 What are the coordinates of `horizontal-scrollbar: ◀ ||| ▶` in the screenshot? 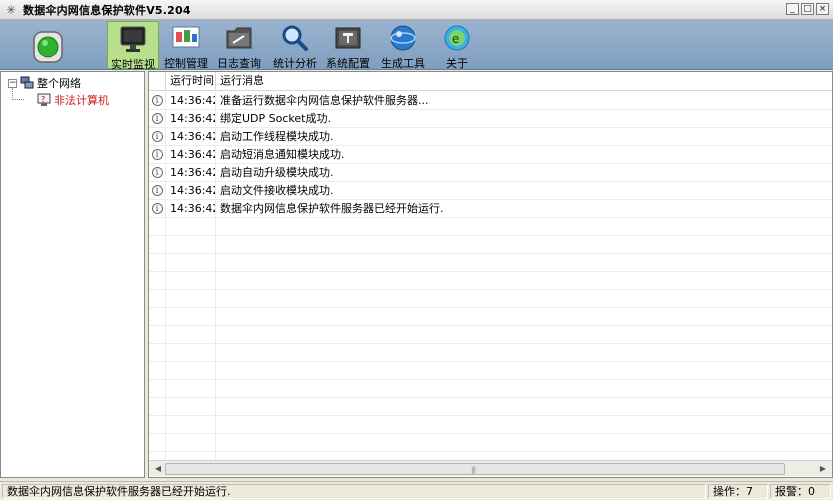 It's located at (490, 468).